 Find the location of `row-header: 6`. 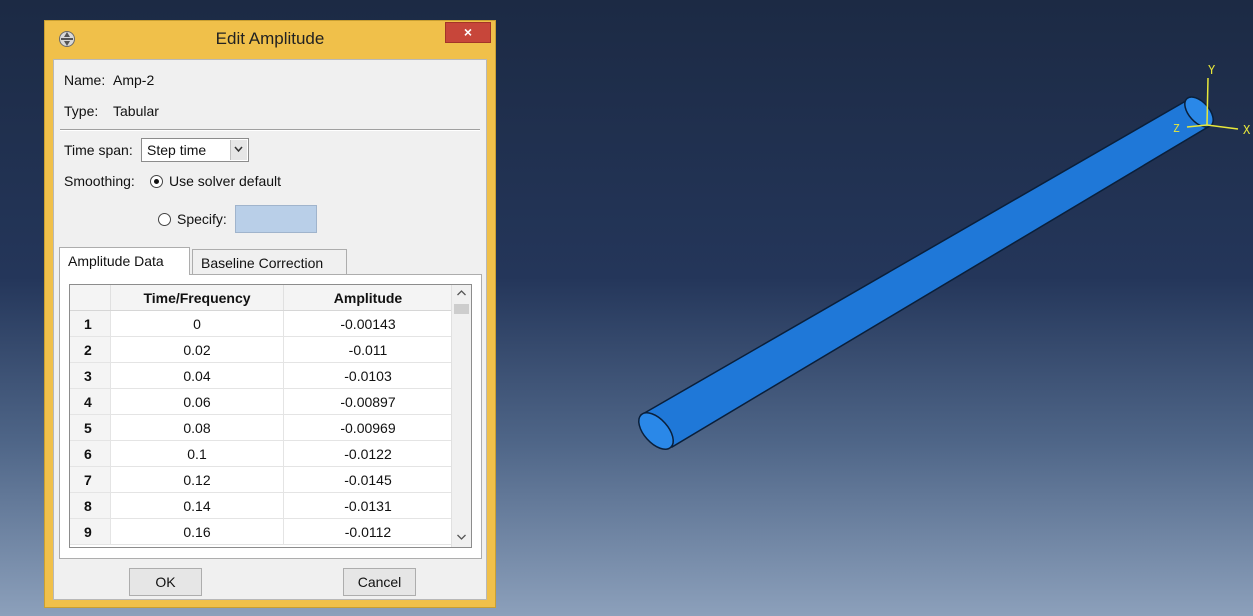

row-header: 6 is located at coordinates (90, 453).